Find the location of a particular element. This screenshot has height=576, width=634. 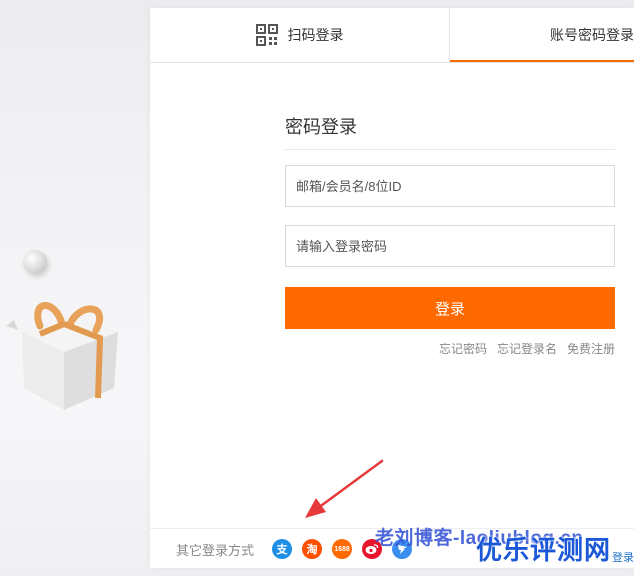

tab-qr-label: 扫码登录 is located at coordinates (315, 35).